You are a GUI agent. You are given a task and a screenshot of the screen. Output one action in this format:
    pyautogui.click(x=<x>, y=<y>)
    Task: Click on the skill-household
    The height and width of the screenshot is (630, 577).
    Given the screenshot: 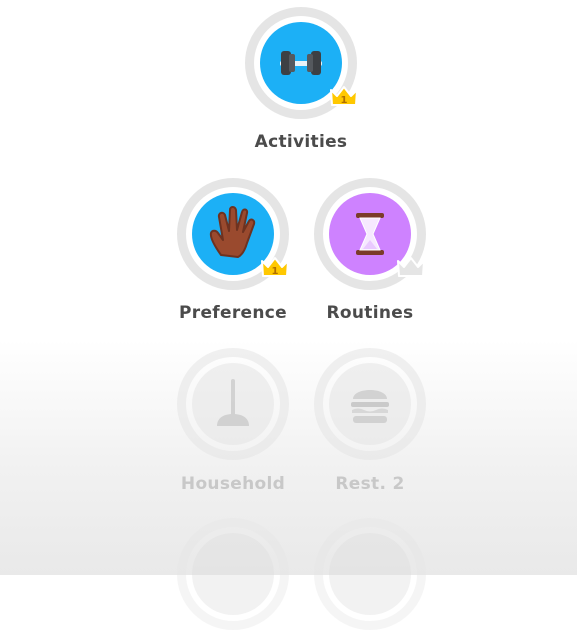 What is the action you would take?
    pyautogui.click(x=233, y=404)
    